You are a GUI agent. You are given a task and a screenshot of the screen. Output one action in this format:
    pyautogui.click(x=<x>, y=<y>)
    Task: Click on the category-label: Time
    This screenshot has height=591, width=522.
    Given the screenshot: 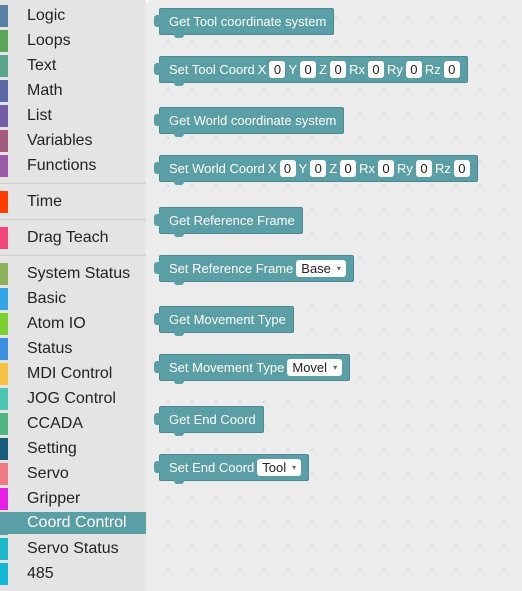 What is the action you would take?
    pyautogui.click(x=44, y=201)
    